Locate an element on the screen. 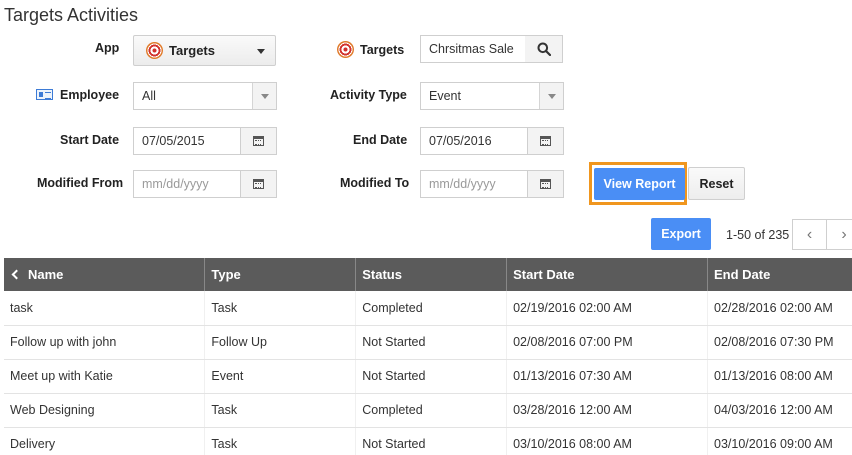 This screenshot has height=455, width=852. cell-start-date: 02/08/2016 07:00 PM is located at coordinates (607, 342).